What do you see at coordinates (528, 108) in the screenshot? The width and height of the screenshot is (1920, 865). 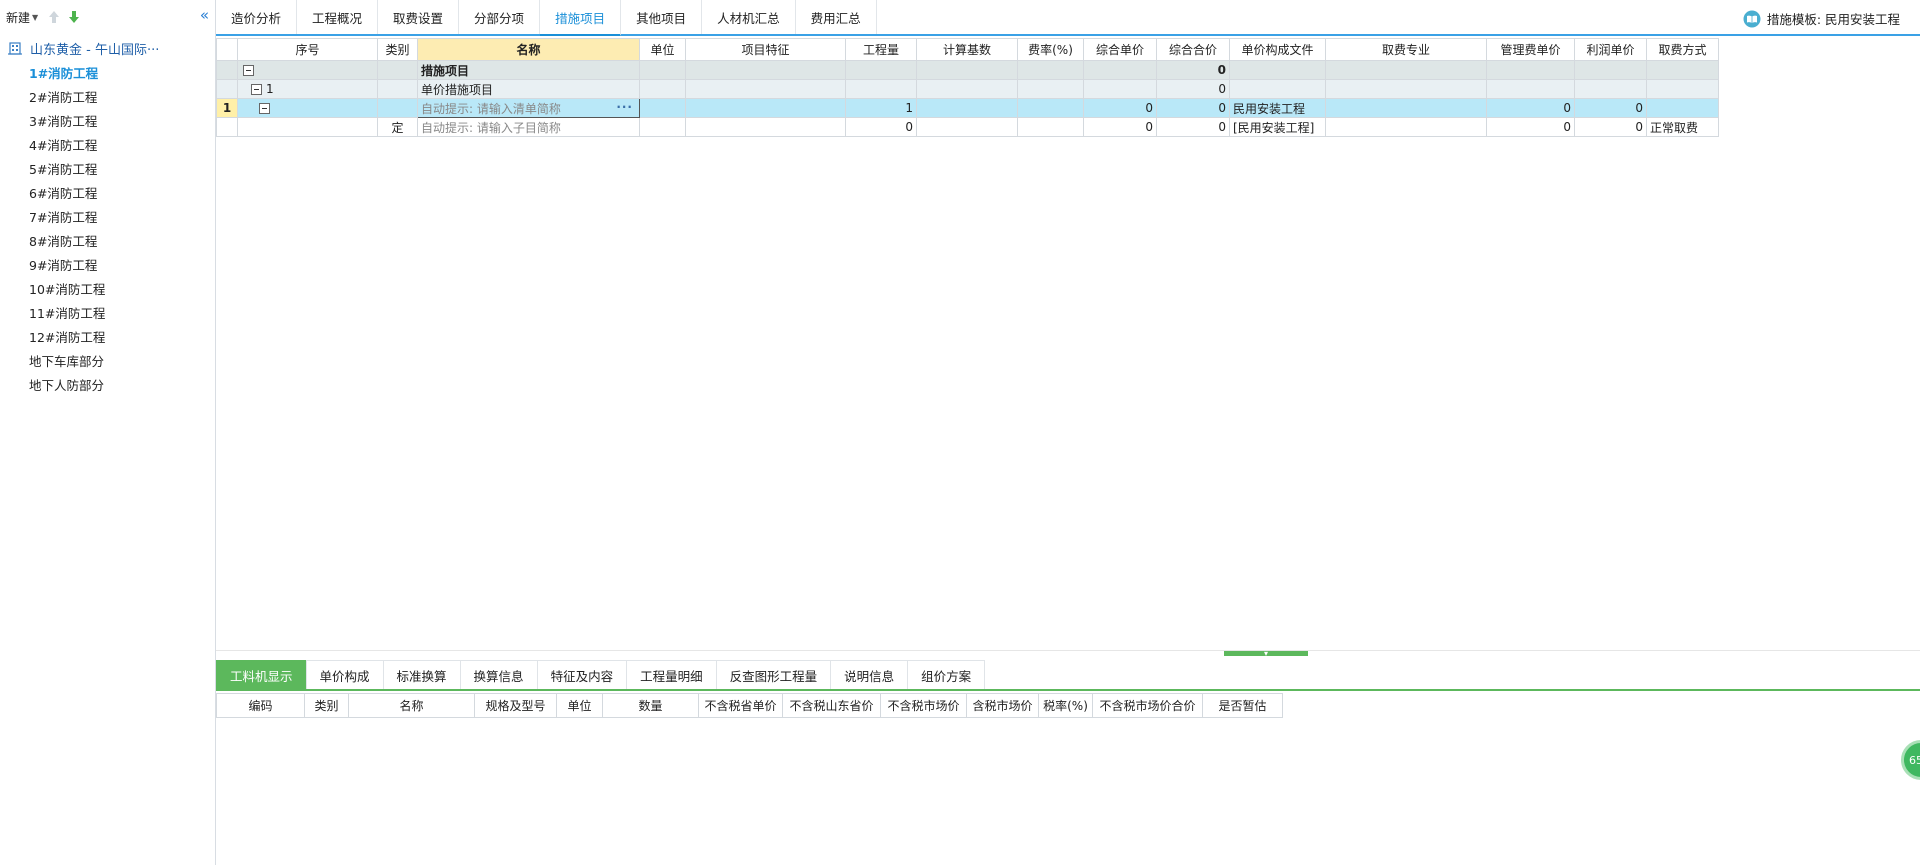 I see `grid-cell-name: 自动提示: 请输入清单简称 ···` at bounding box center [528, 108].